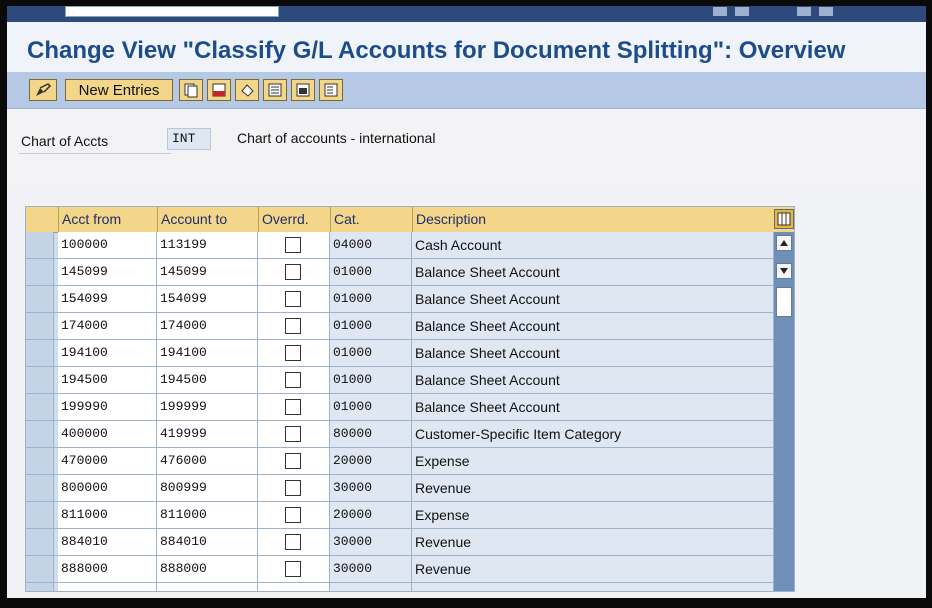 The width and height of the screenshot is (932, 608). Describe the element at coordinates (784, 219) in the screenshot. I see `column-settings-button` at that location.